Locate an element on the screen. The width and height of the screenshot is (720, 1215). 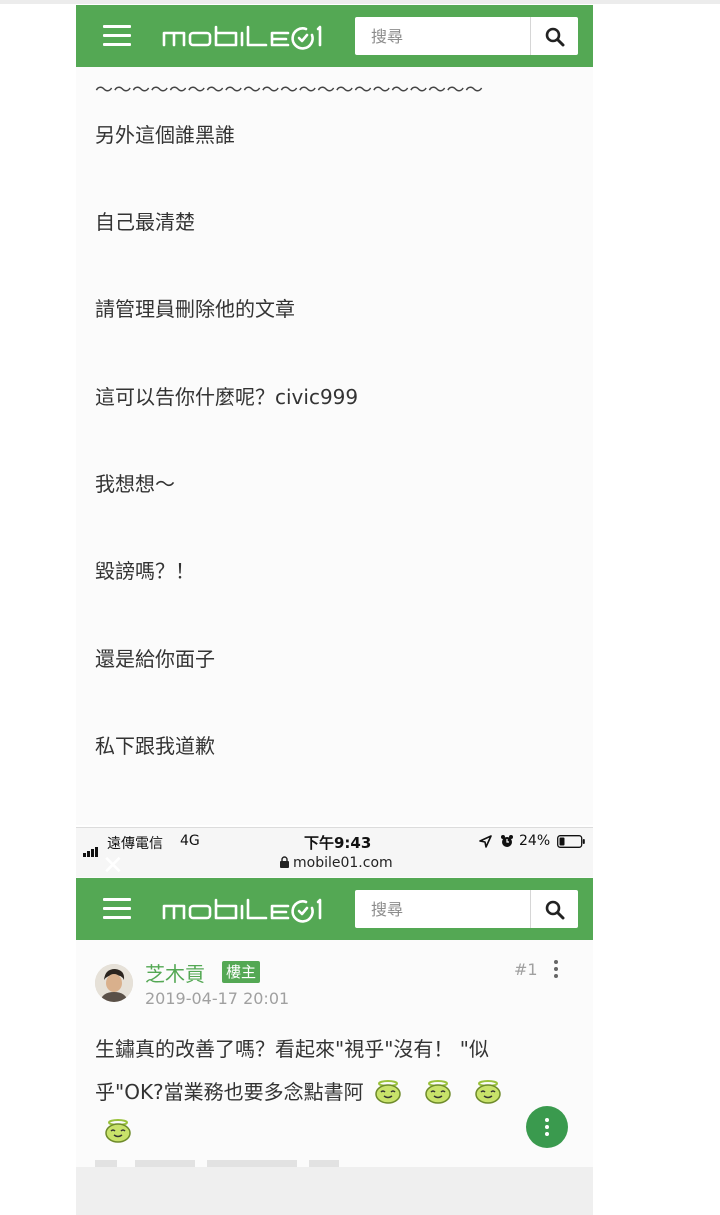
post-text-line: 請管理員刪除他的文章 is located at coordinates (195, 309).